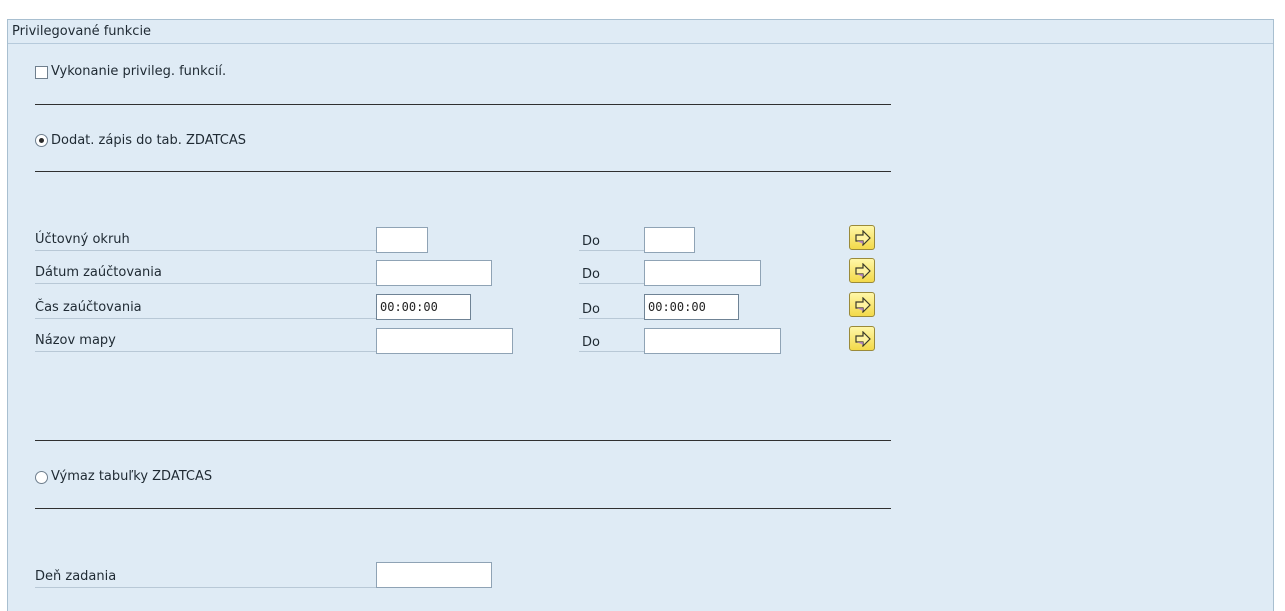 The image size is (1285, 611). What do you see at coordinates (41, 72) in the screenshot?
I see `privileged-checkbox` at bounding box center [41, 72].